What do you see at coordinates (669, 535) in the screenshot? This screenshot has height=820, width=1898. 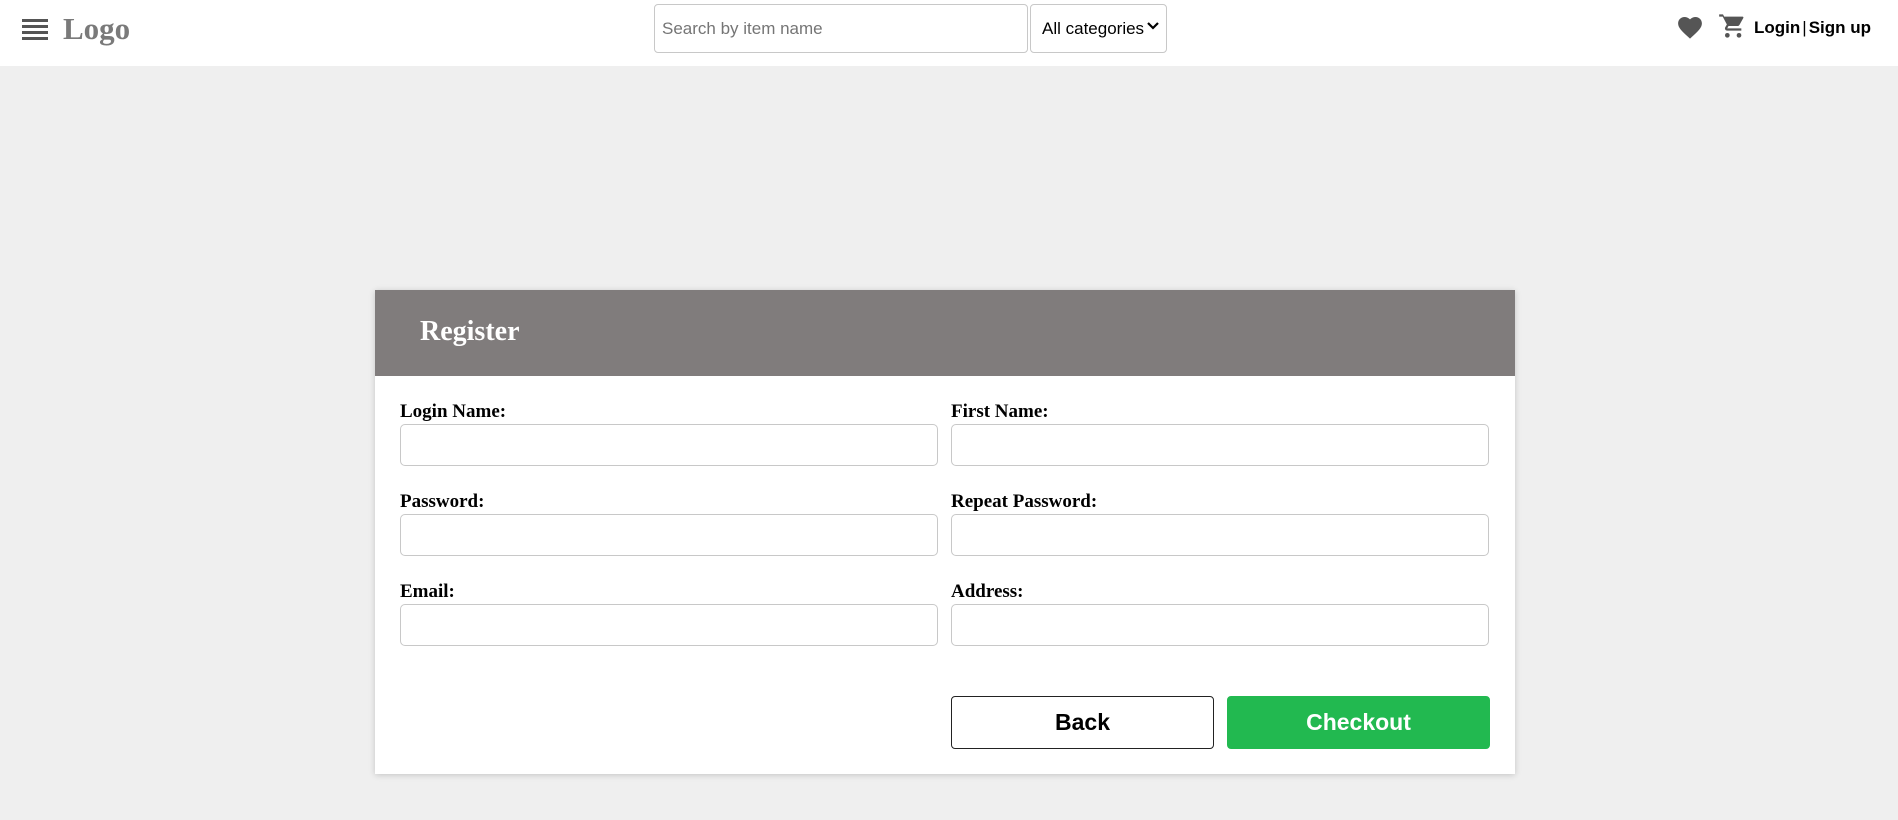 I see `password-field` at bounding box center [669, 535].